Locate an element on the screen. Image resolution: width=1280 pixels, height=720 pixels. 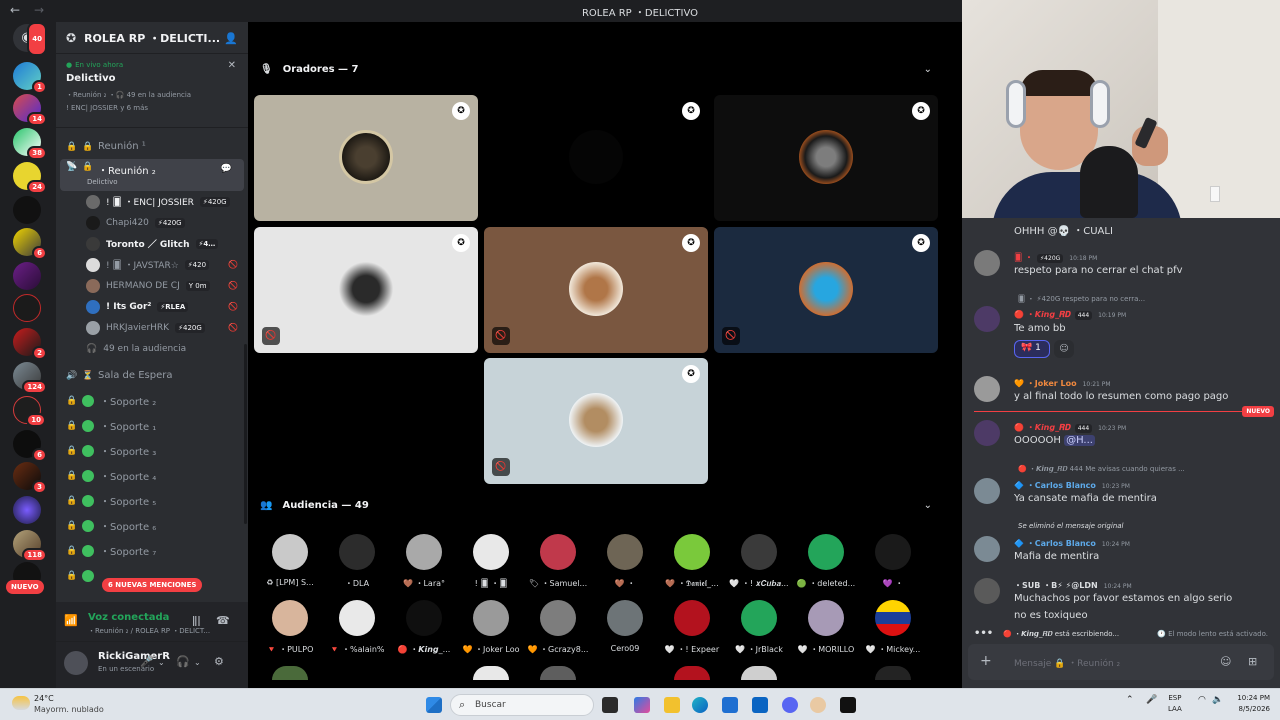
channel-reunion-2: 📡 🔒 ・Reunión ₂ Delictivo 💬 is located at coordinates (152, 175).